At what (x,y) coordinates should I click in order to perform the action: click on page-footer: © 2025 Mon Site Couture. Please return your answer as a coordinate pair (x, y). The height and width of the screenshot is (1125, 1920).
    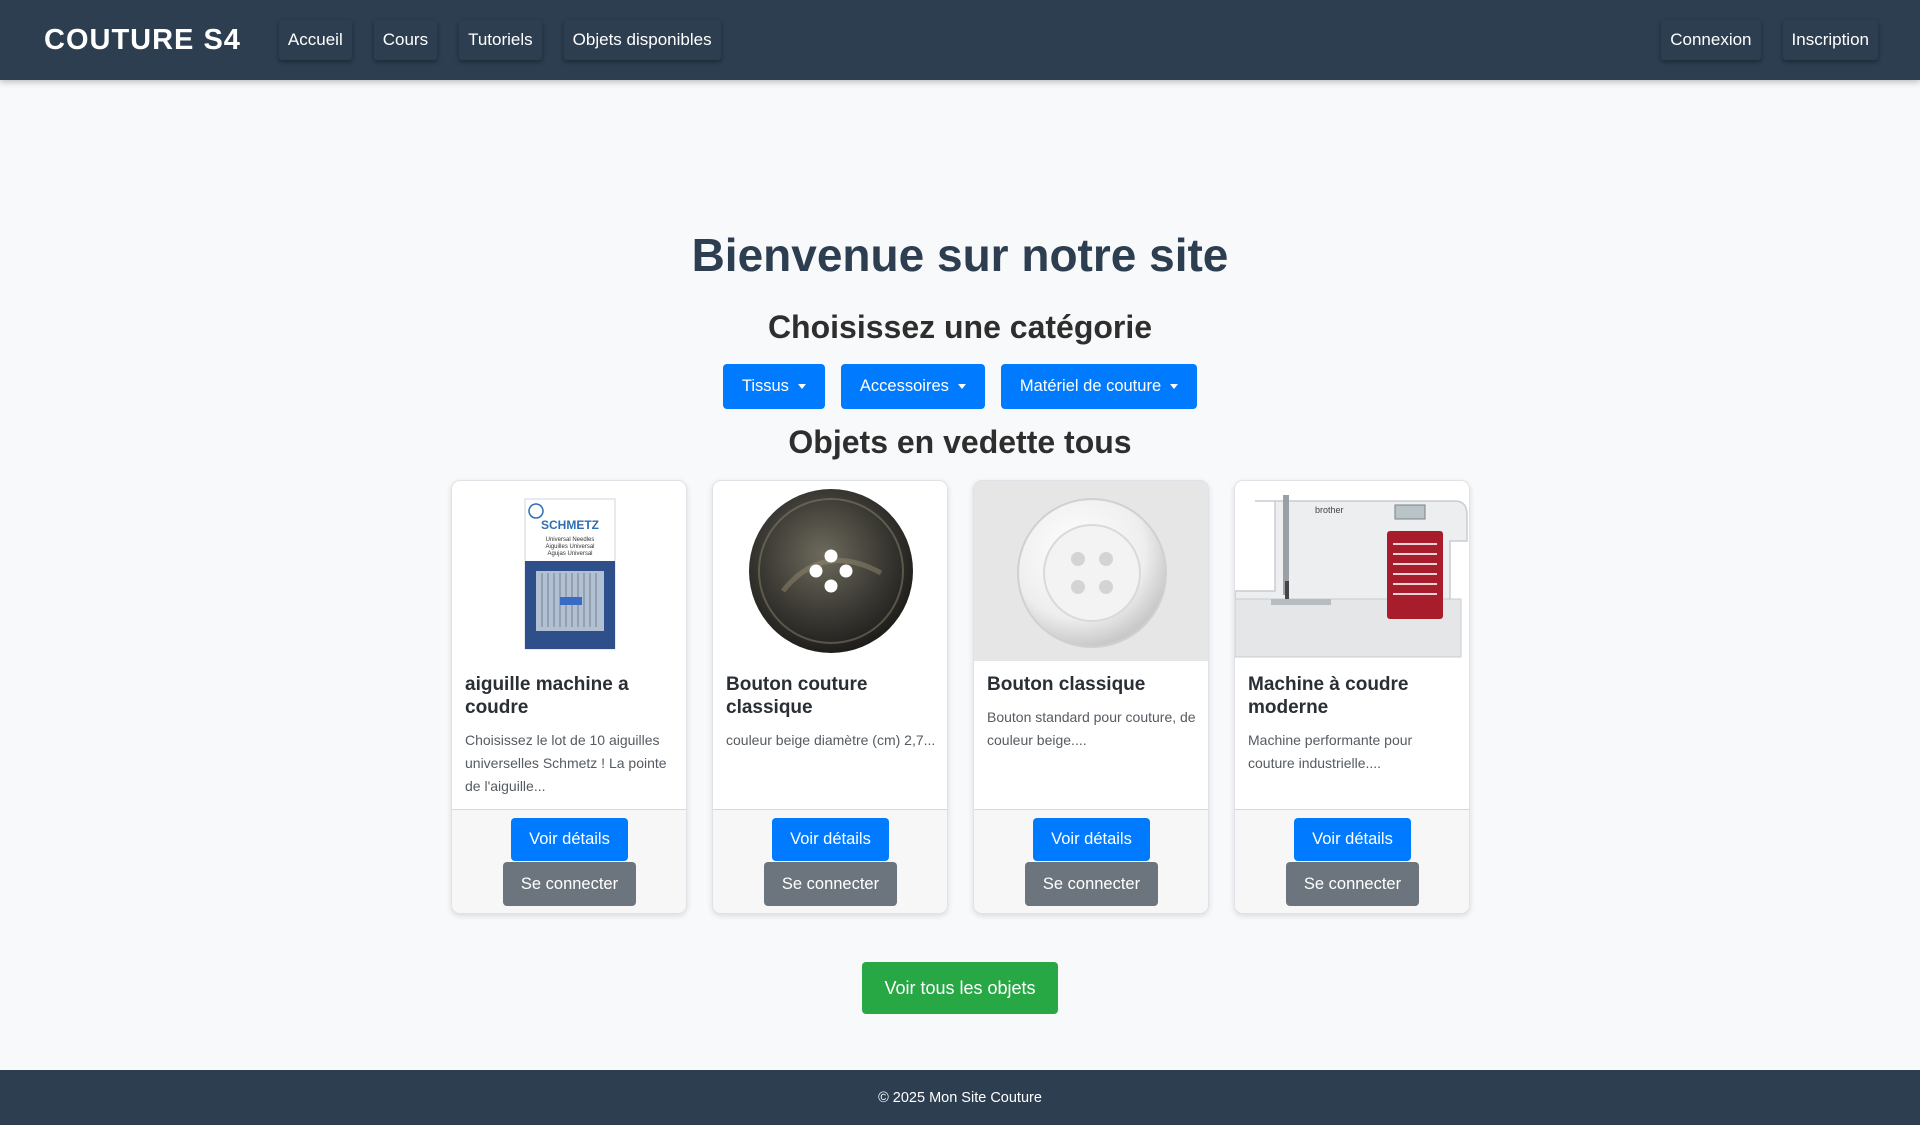
    Looking at the image, I should click on (960, 1097).